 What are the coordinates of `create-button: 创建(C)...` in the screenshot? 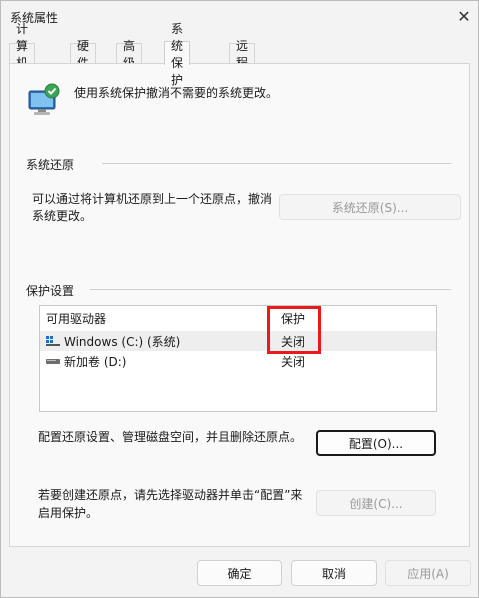 It's located at (376, 503).